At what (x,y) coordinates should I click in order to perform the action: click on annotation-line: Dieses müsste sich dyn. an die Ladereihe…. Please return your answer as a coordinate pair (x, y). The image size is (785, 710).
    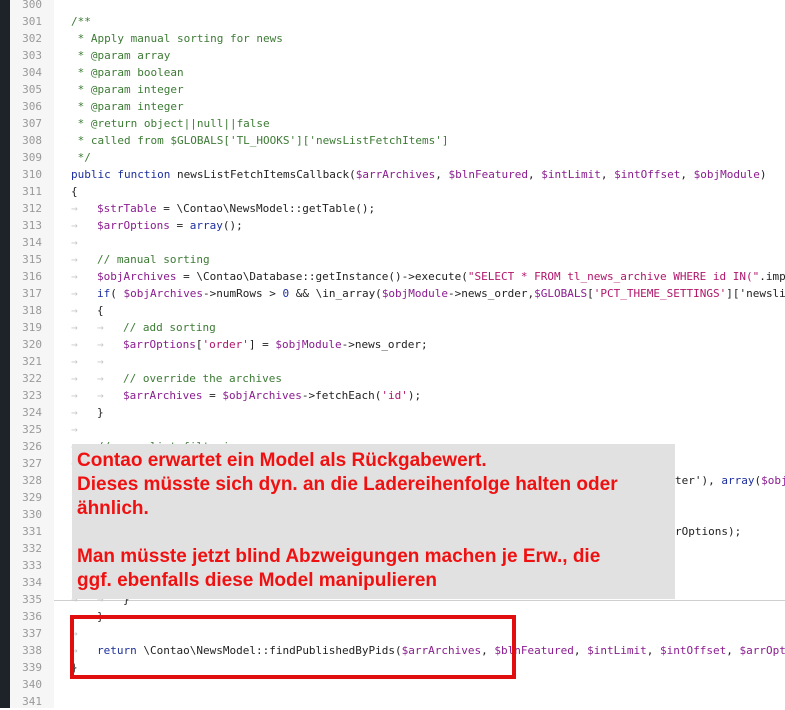
    Looking at the image, I should click on (347, 484).